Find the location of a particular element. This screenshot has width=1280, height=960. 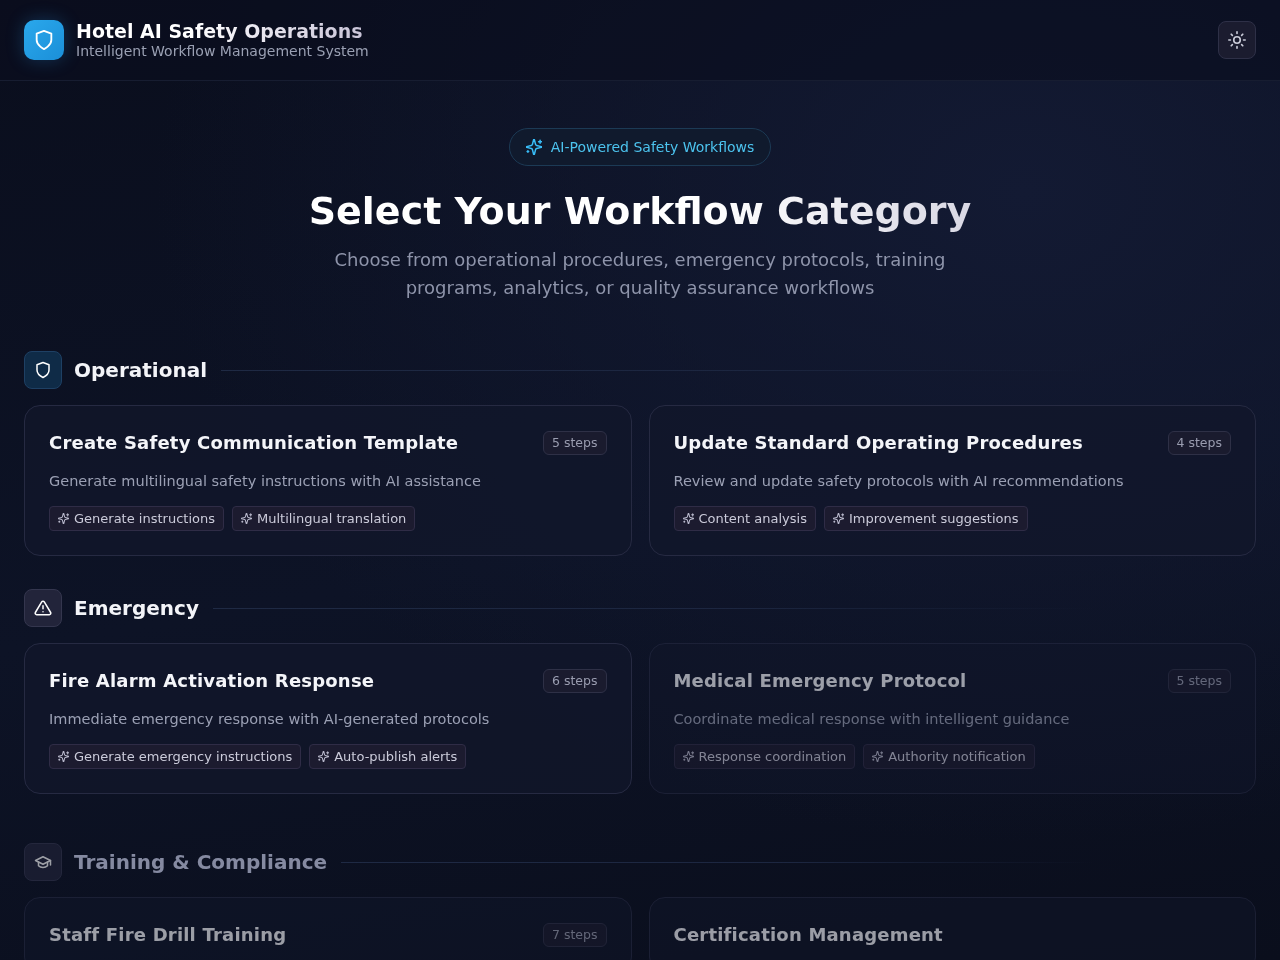

step-count: 4 steps is located at coordinates (1199, 443).